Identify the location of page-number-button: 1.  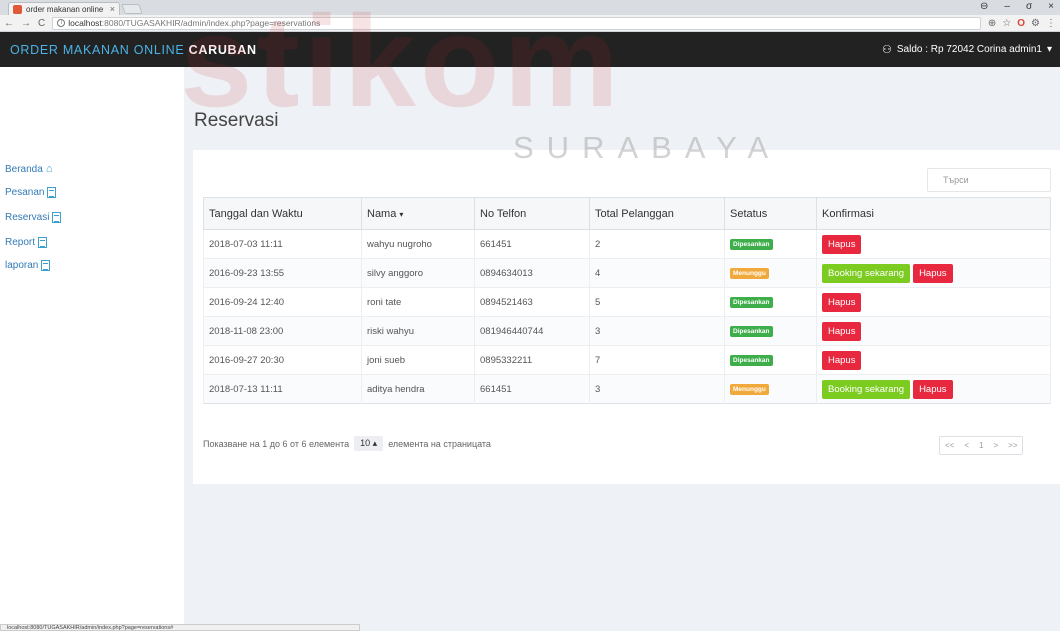
(981, 445).